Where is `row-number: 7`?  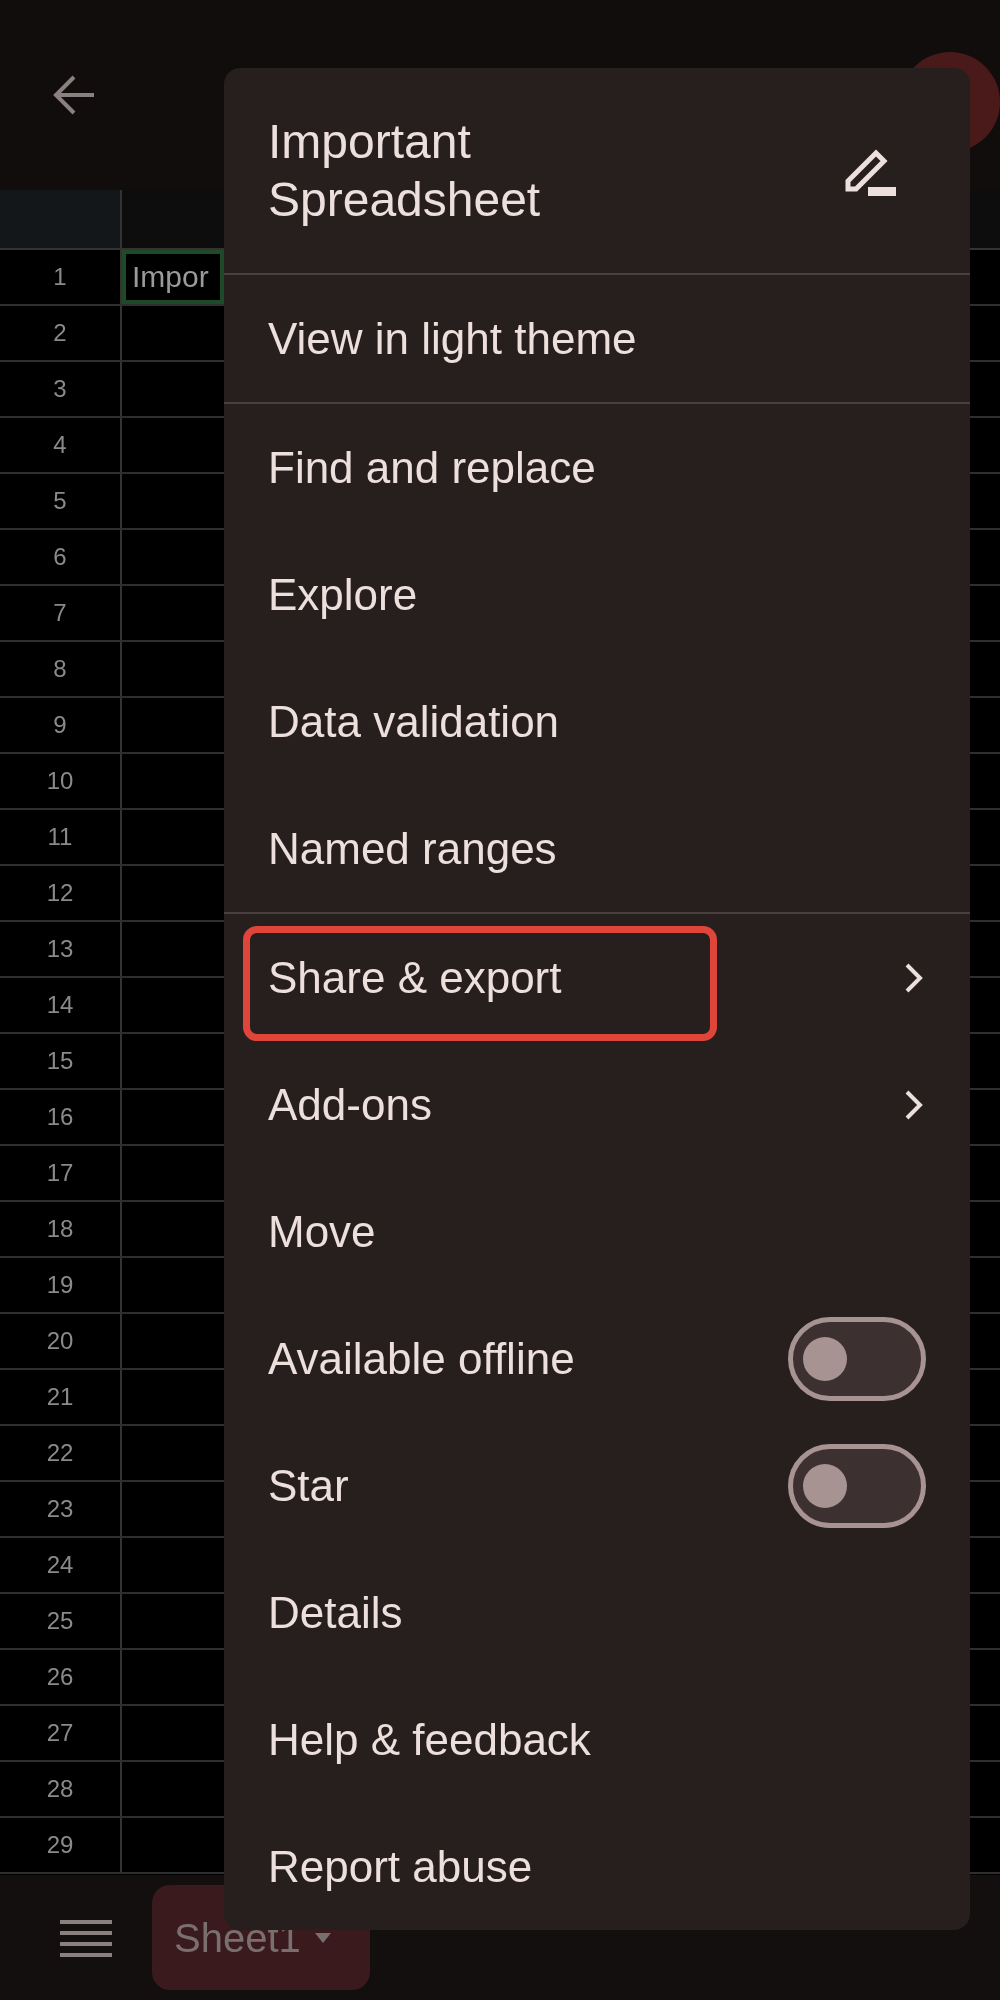 row-number: 7 is located at coordinates (60, 613).